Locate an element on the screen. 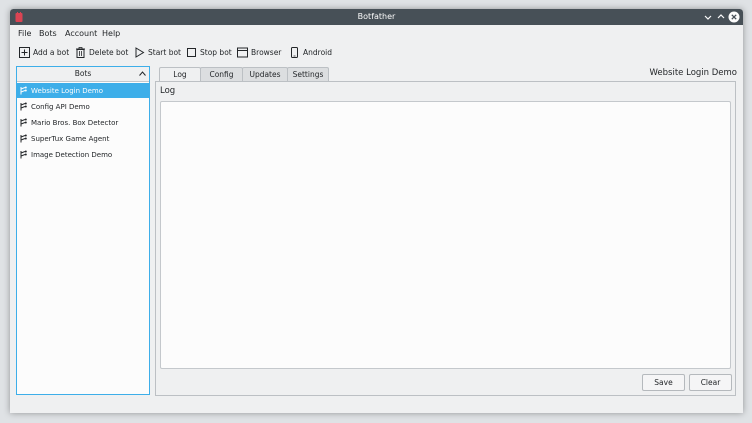 The width and height of the screenshot is (752, 423). maximize-icon is located at coordinates (721, 17).